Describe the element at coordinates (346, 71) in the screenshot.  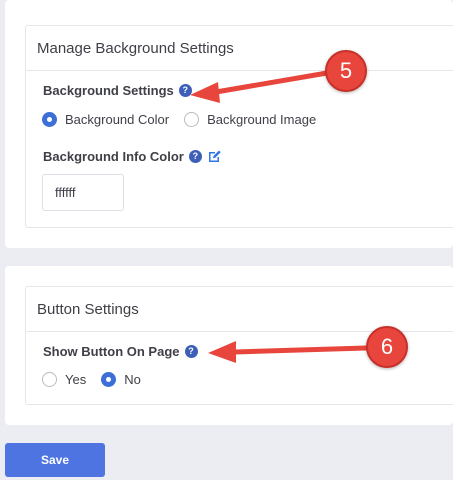
I see `annotation-marker-5: 5` at that location.